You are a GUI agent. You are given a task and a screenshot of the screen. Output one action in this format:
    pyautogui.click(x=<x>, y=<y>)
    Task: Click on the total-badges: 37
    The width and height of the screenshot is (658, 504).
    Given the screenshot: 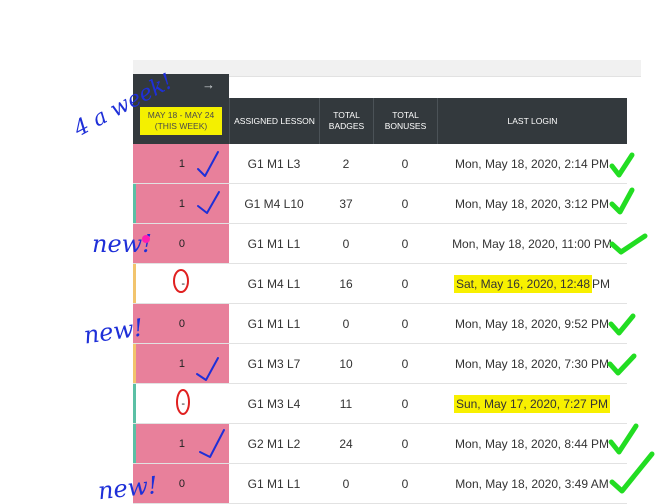 What is the action you would take?
    pyautogui.click(x=346, y=203)
    